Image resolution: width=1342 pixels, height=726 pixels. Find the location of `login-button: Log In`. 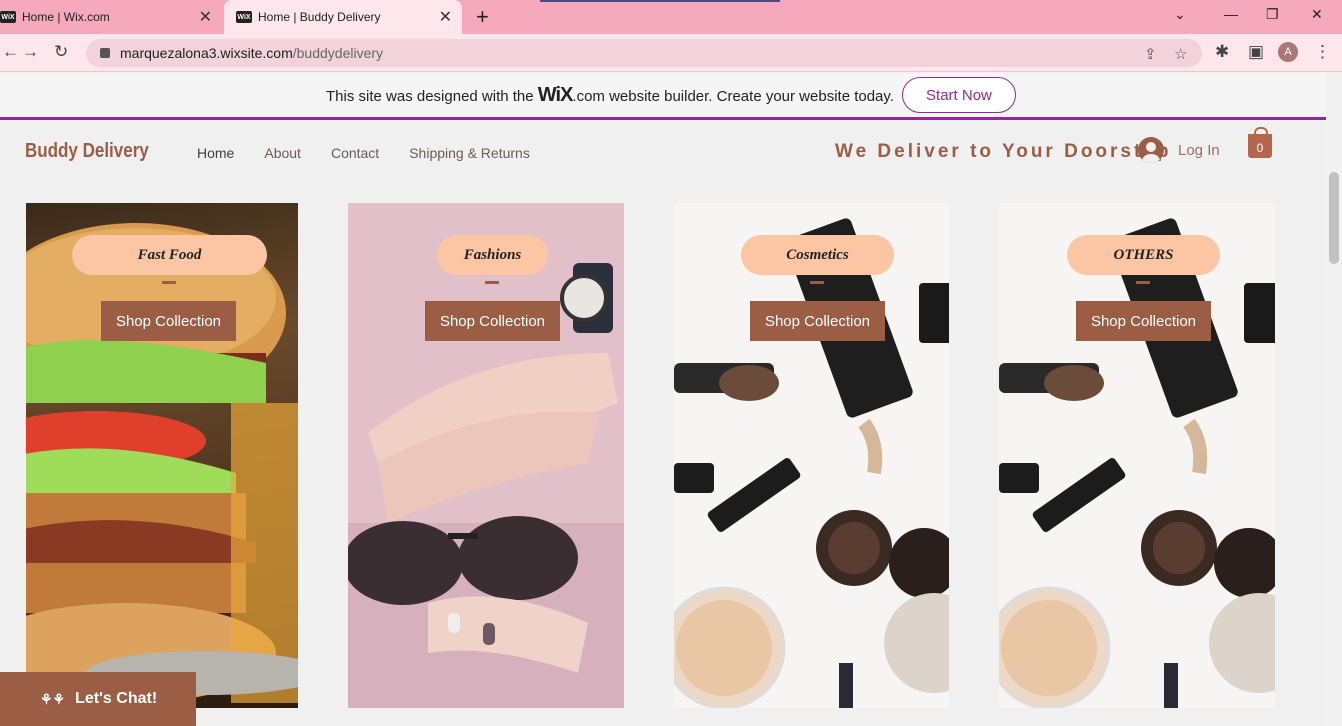

login-button: Log In is located at coordinates (1179, 150).